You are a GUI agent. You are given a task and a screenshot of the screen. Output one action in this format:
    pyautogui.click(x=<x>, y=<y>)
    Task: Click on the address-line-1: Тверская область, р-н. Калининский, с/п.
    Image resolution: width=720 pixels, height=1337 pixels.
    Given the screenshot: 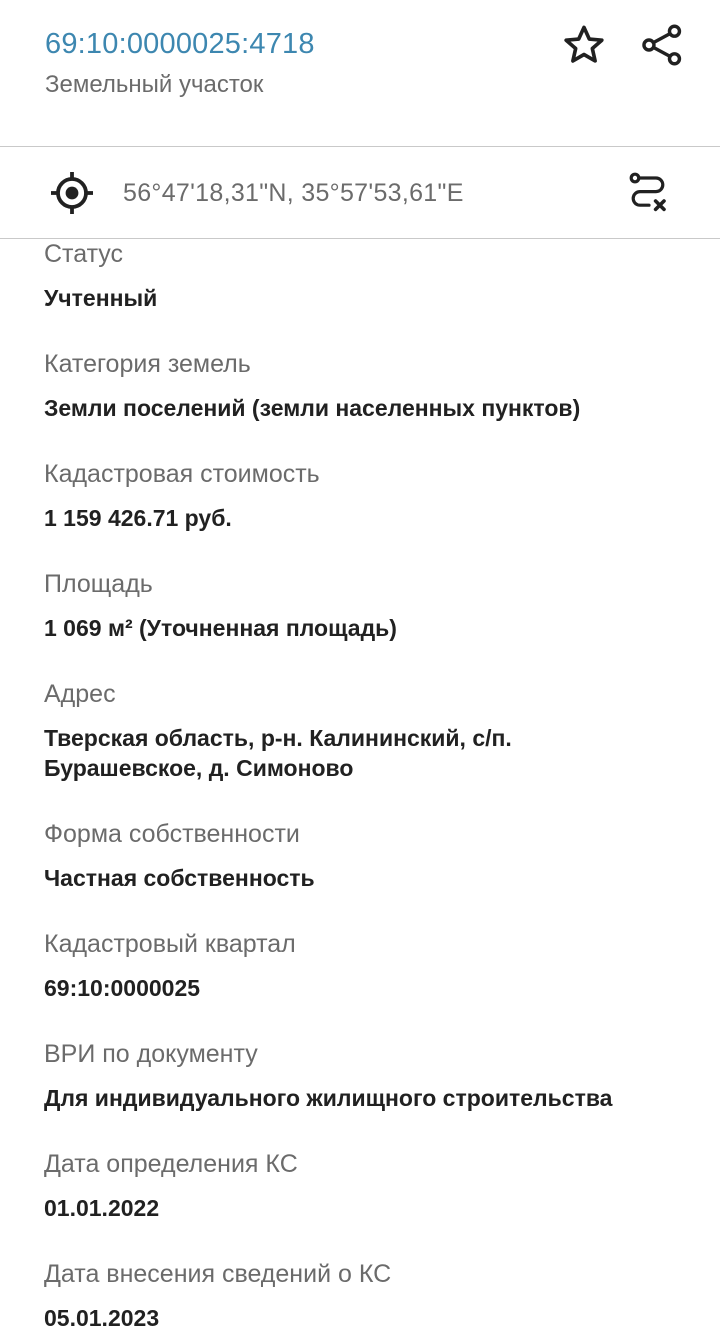 What is the action you would take?
    pyautogui.click(x=278, y=738)
    